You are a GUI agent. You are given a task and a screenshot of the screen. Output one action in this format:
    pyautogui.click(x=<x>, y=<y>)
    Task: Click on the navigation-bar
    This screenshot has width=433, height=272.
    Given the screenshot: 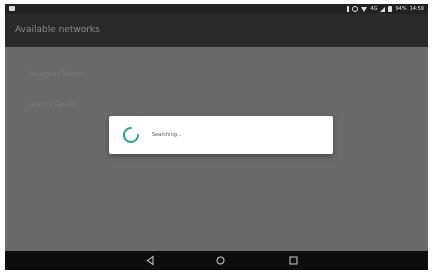 What is the action you would take?
    pyautogui.click(x=216, y=260)
    